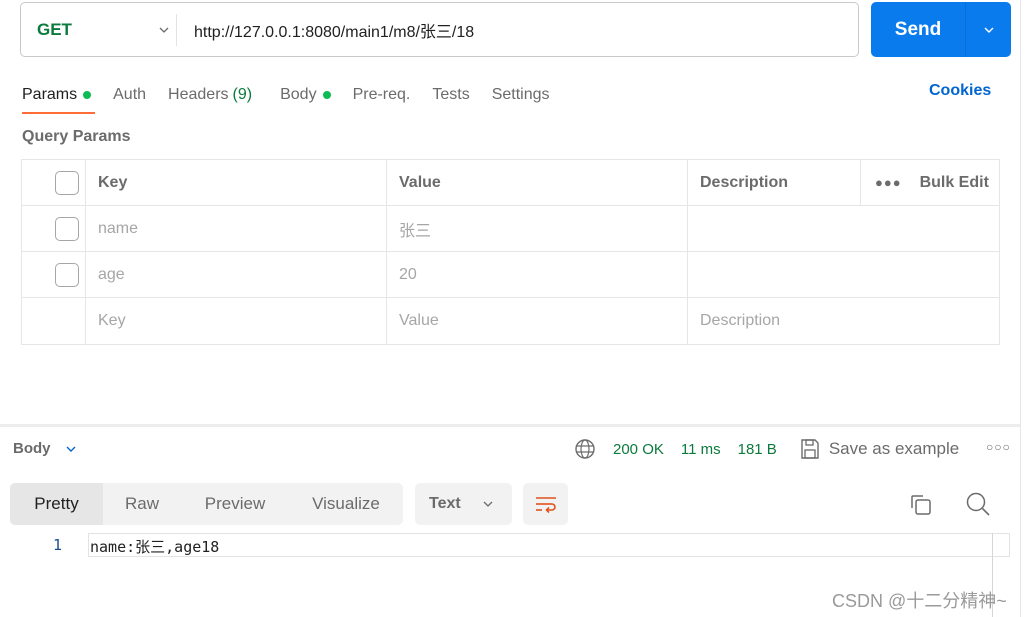 The image size is (1029, 617). Describe the element at coordinates (67, 182) in the screenshot. I see `select-all-checkbox` at that location.